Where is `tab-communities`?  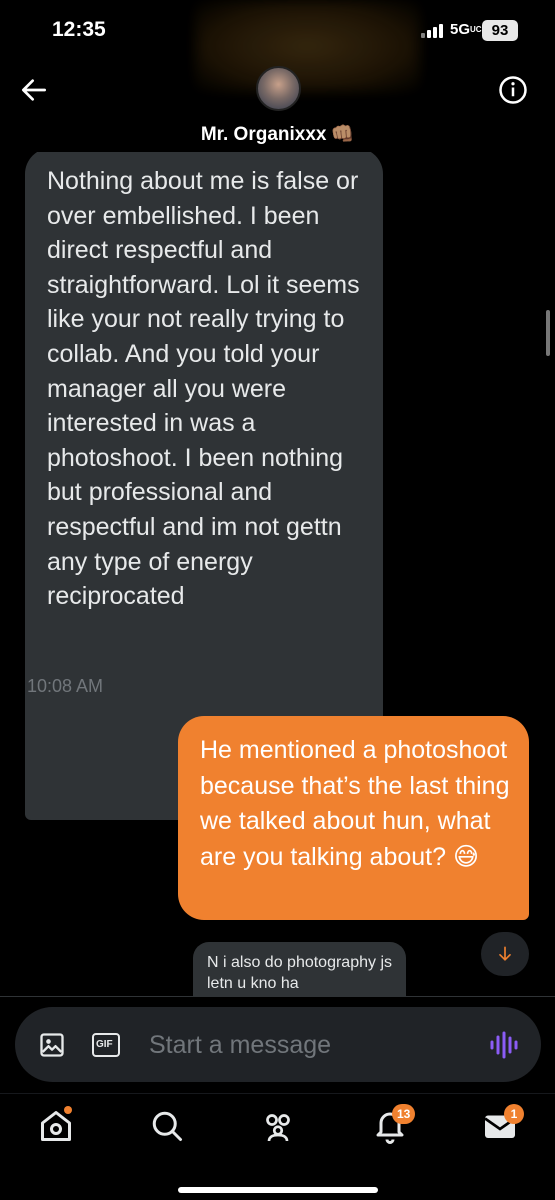
tab-communities is located at coordinates (278, 1126).